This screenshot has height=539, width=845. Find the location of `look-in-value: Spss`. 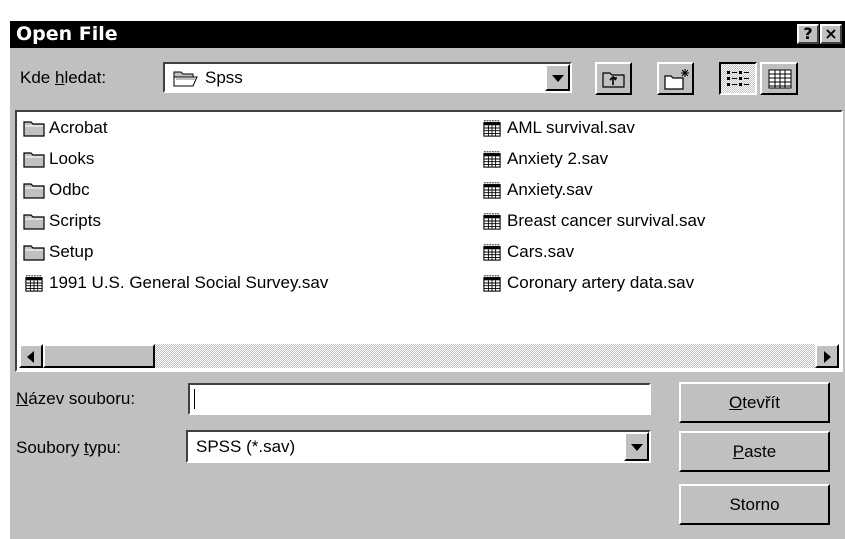

look-in-value: Spss is located at coordinates (224, 77).